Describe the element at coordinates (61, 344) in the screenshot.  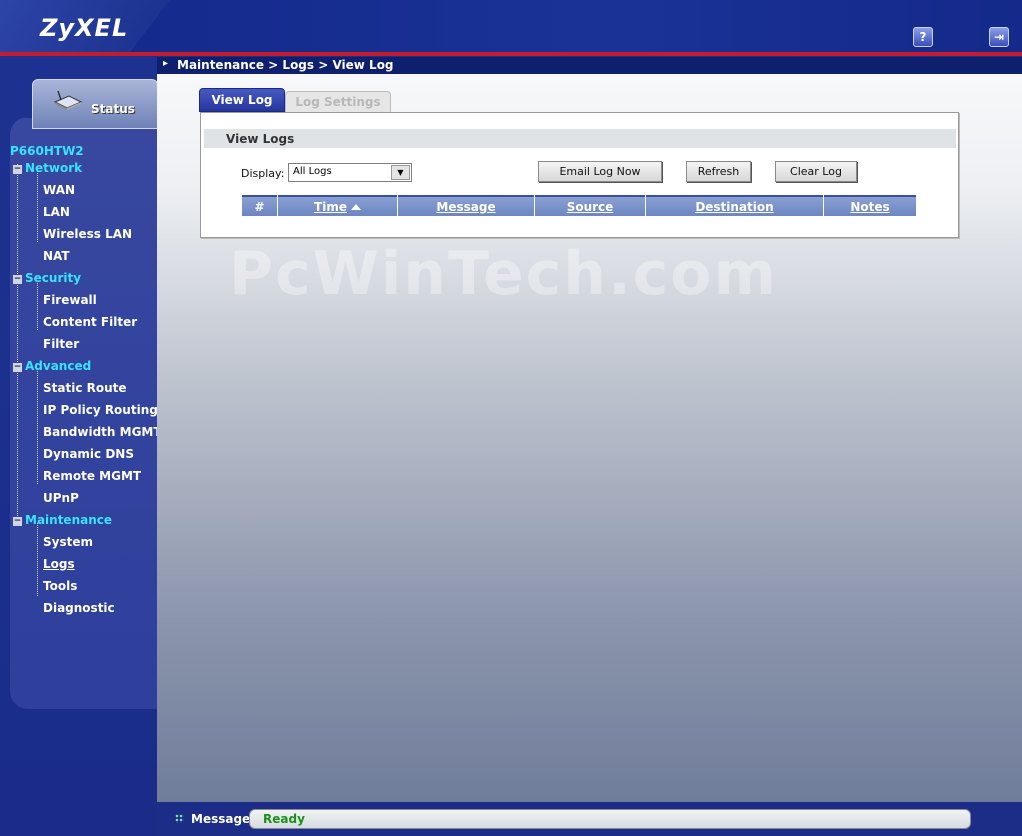
I see `sidebar-item-filter: Filter` at that location.